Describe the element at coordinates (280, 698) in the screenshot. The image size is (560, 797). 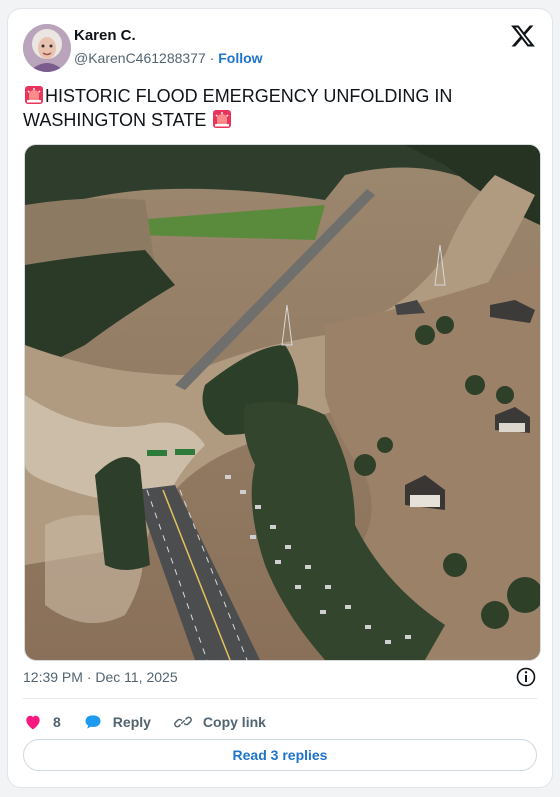
I see `divider` at that location.